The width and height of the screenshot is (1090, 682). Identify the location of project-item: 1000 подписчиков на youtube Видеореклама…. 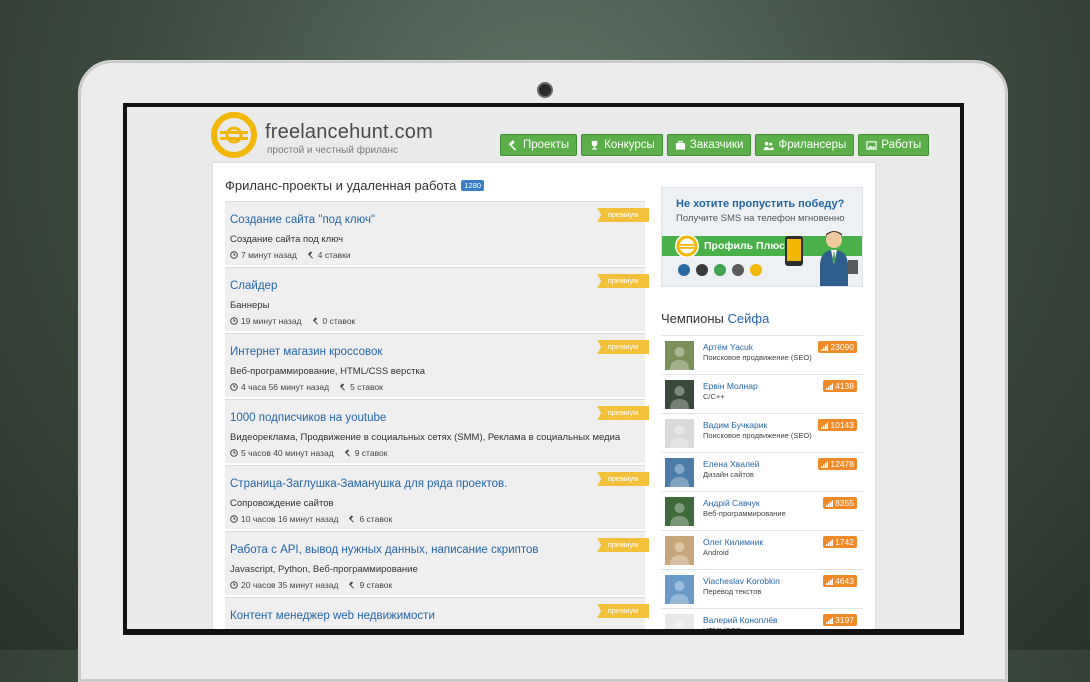
(437, 431).